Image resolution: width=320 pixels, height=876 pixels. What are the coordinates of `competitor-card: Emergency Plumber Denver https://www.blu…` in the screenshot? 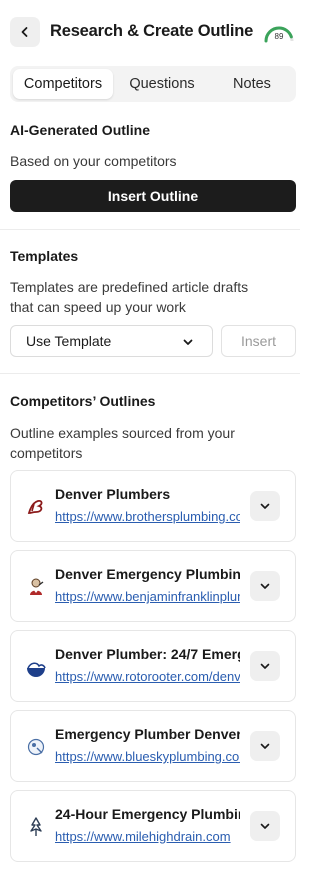 It's located at (153, 746).